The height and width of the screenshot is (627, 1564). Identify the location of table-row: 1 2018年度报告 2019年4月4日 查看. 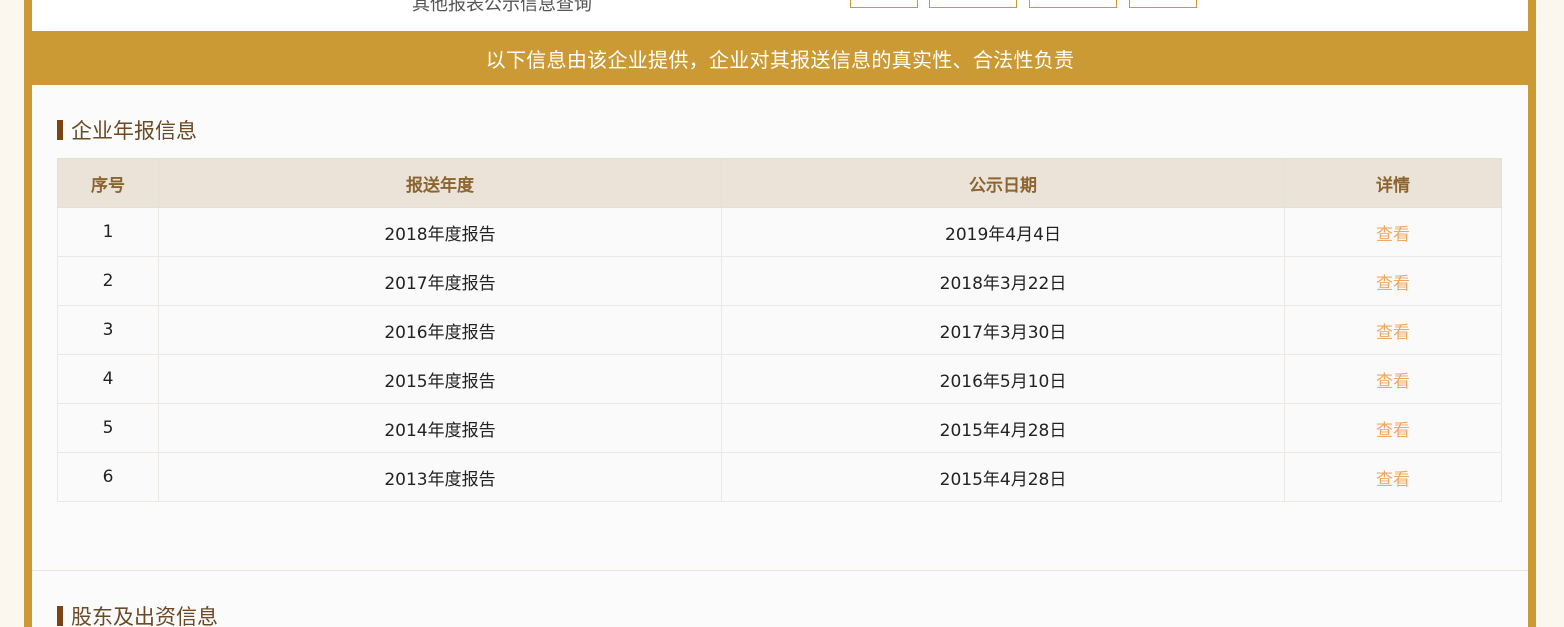
(779, 232).